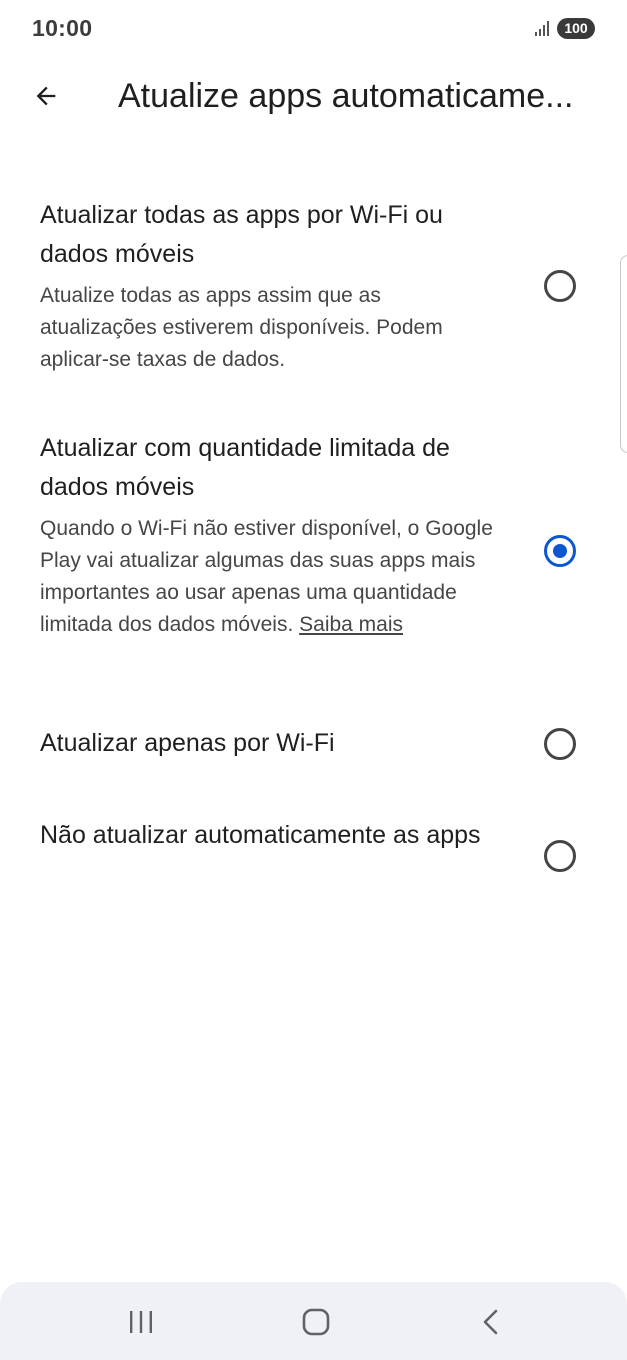 Image resolution: width=627 pixels, height=1360 pixels. I want to click on radio-button-update-wifi-or-mobile, so click(560, 286).